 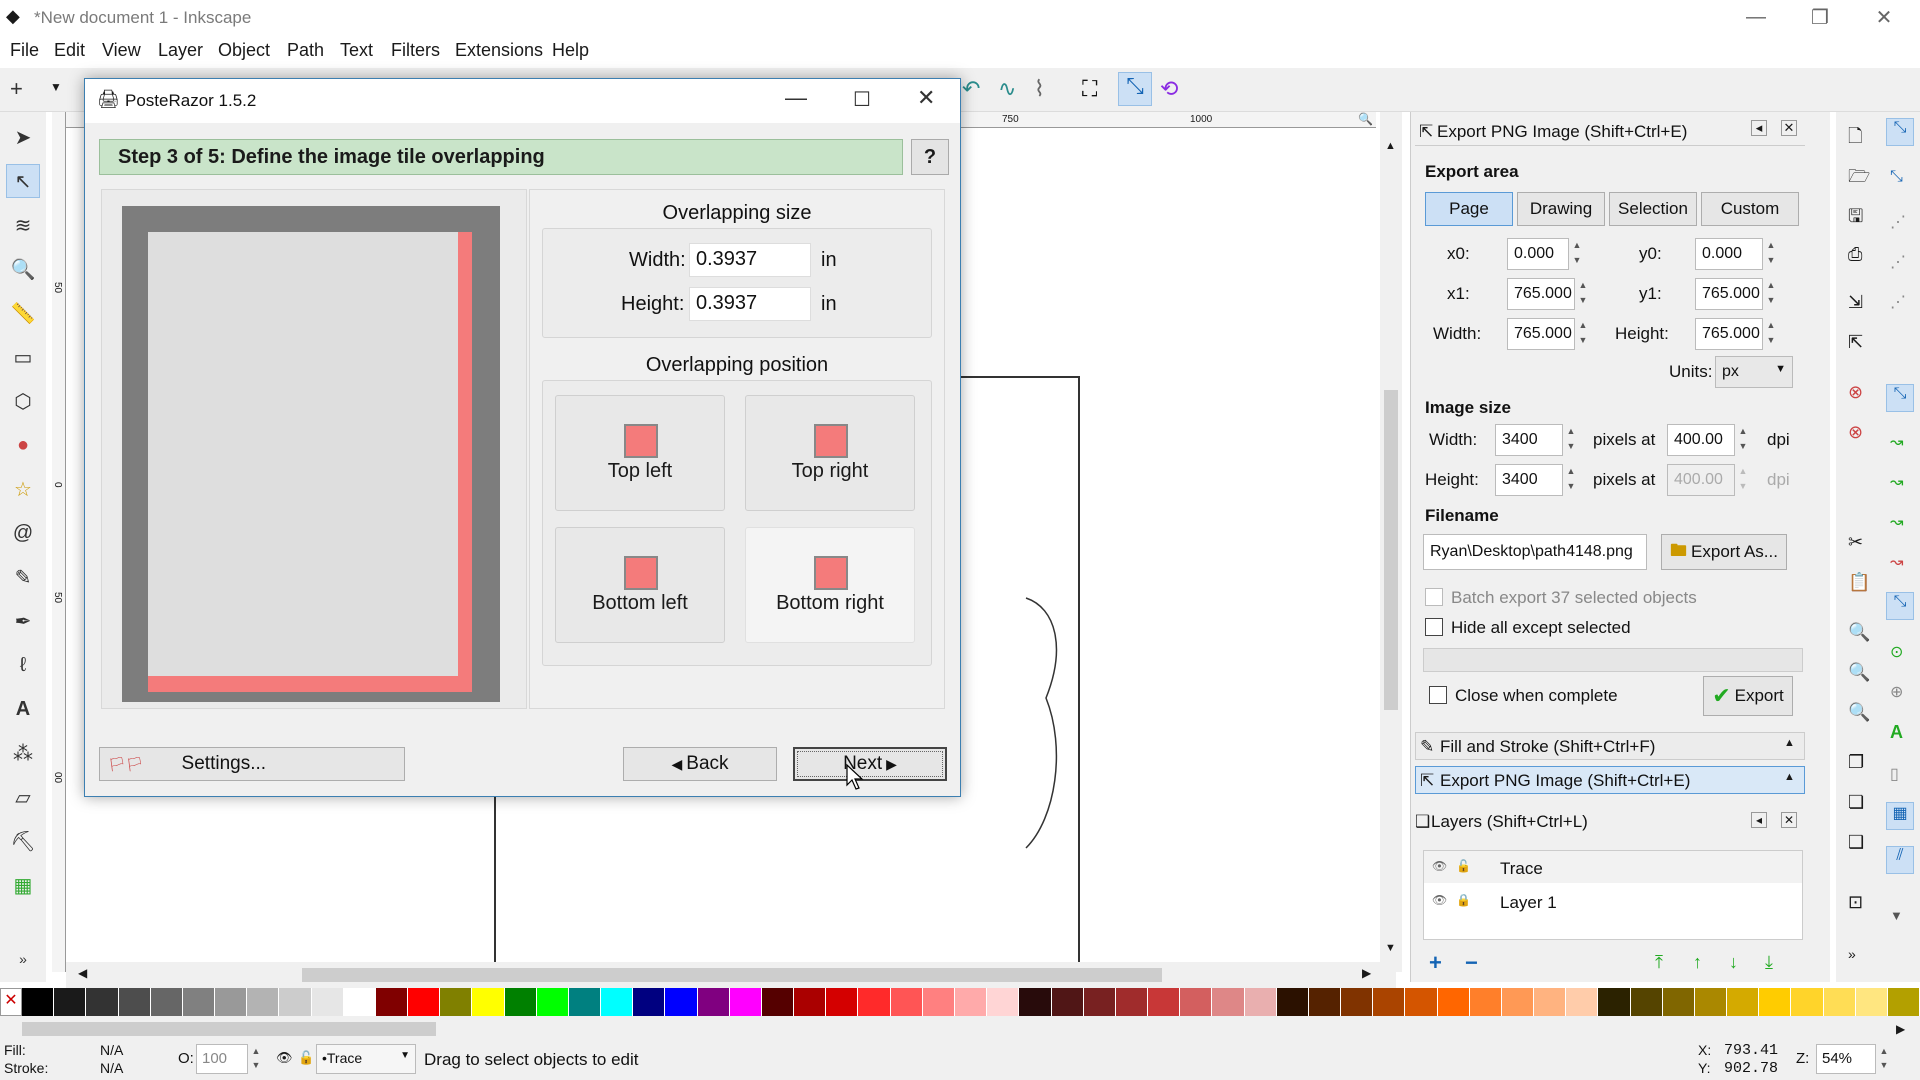 I want to click on snap-midpoints-icon: ⋰, so click(x=1898, y=302).